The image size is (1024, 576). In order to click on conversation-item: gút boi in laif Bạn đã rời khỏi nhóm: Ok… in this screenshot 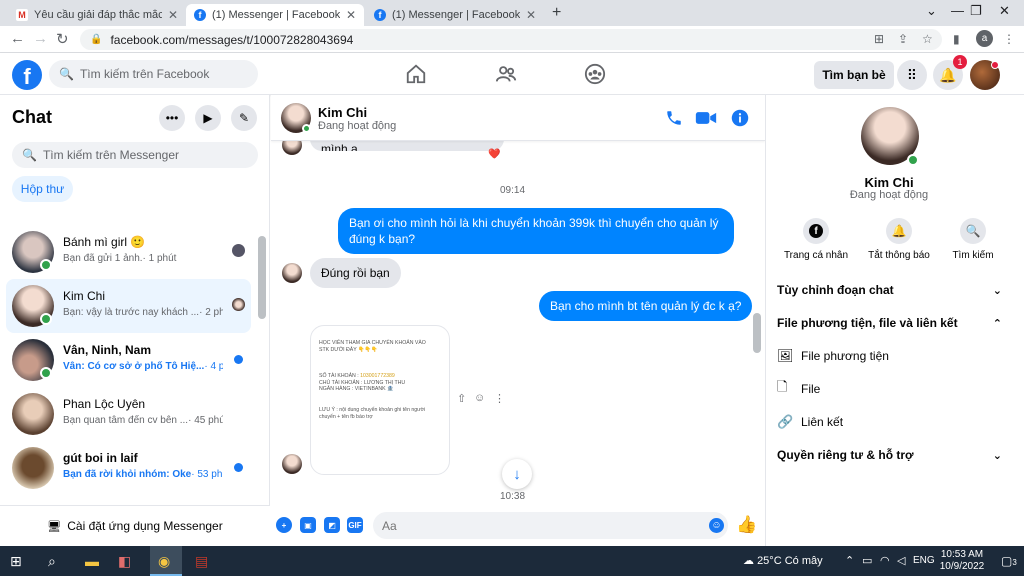, I will do `click(128, 468)`.